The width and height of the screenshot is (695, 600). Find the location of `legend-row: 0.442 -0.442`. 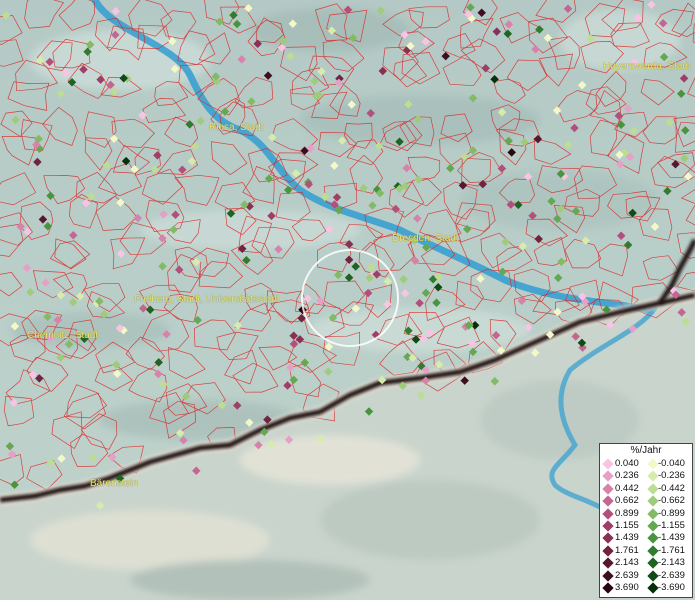

legend-row: 0.442 -0.442 is located at coordinates (647, 489).